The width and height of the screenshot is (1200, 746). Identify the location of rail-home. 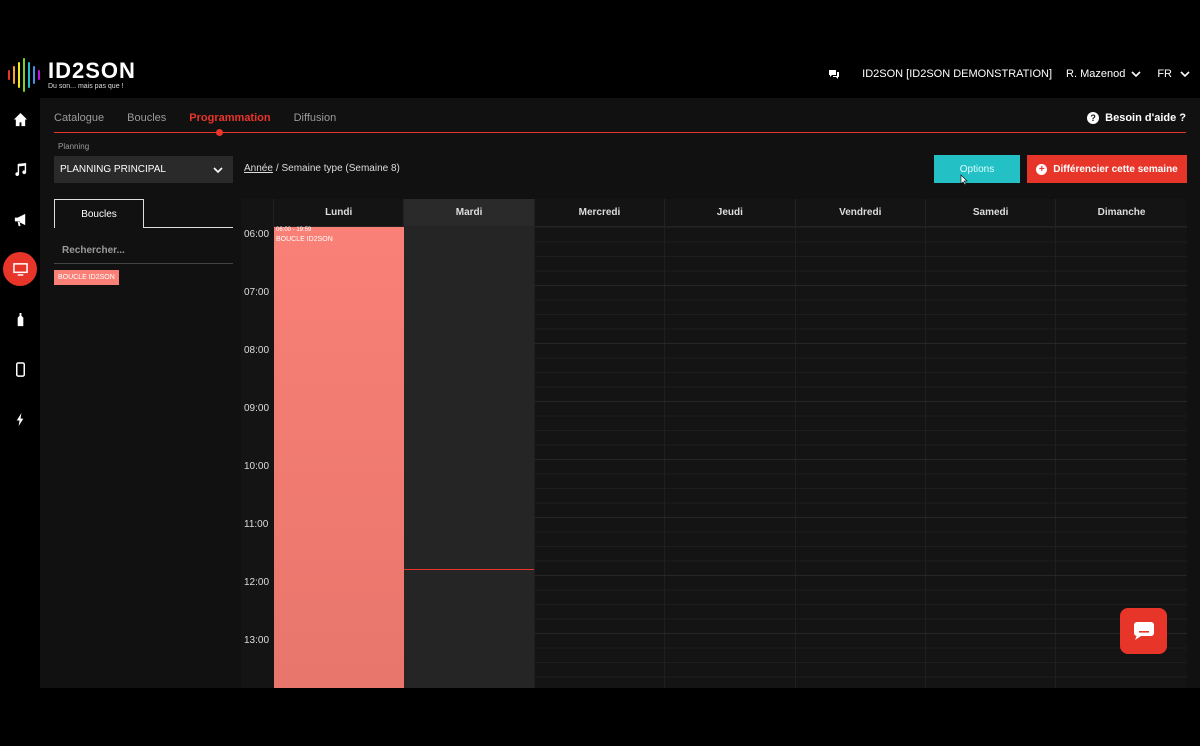
(20, 119).